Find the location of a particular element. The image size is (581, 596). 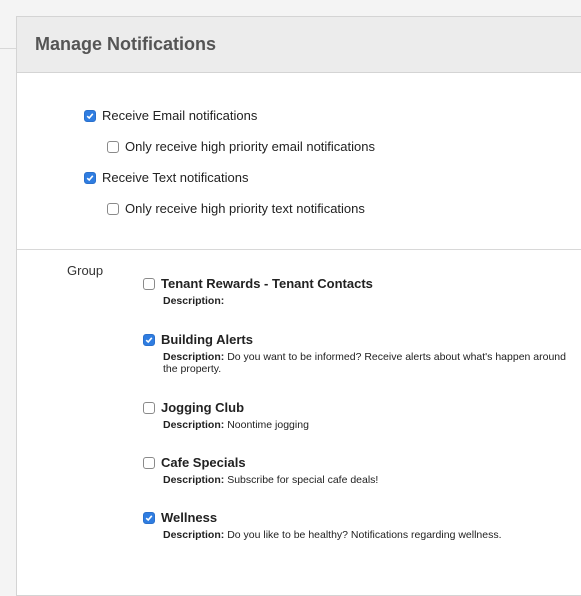

email-notifications-option: Receive Email notifications is located at coordinates (170, 115).